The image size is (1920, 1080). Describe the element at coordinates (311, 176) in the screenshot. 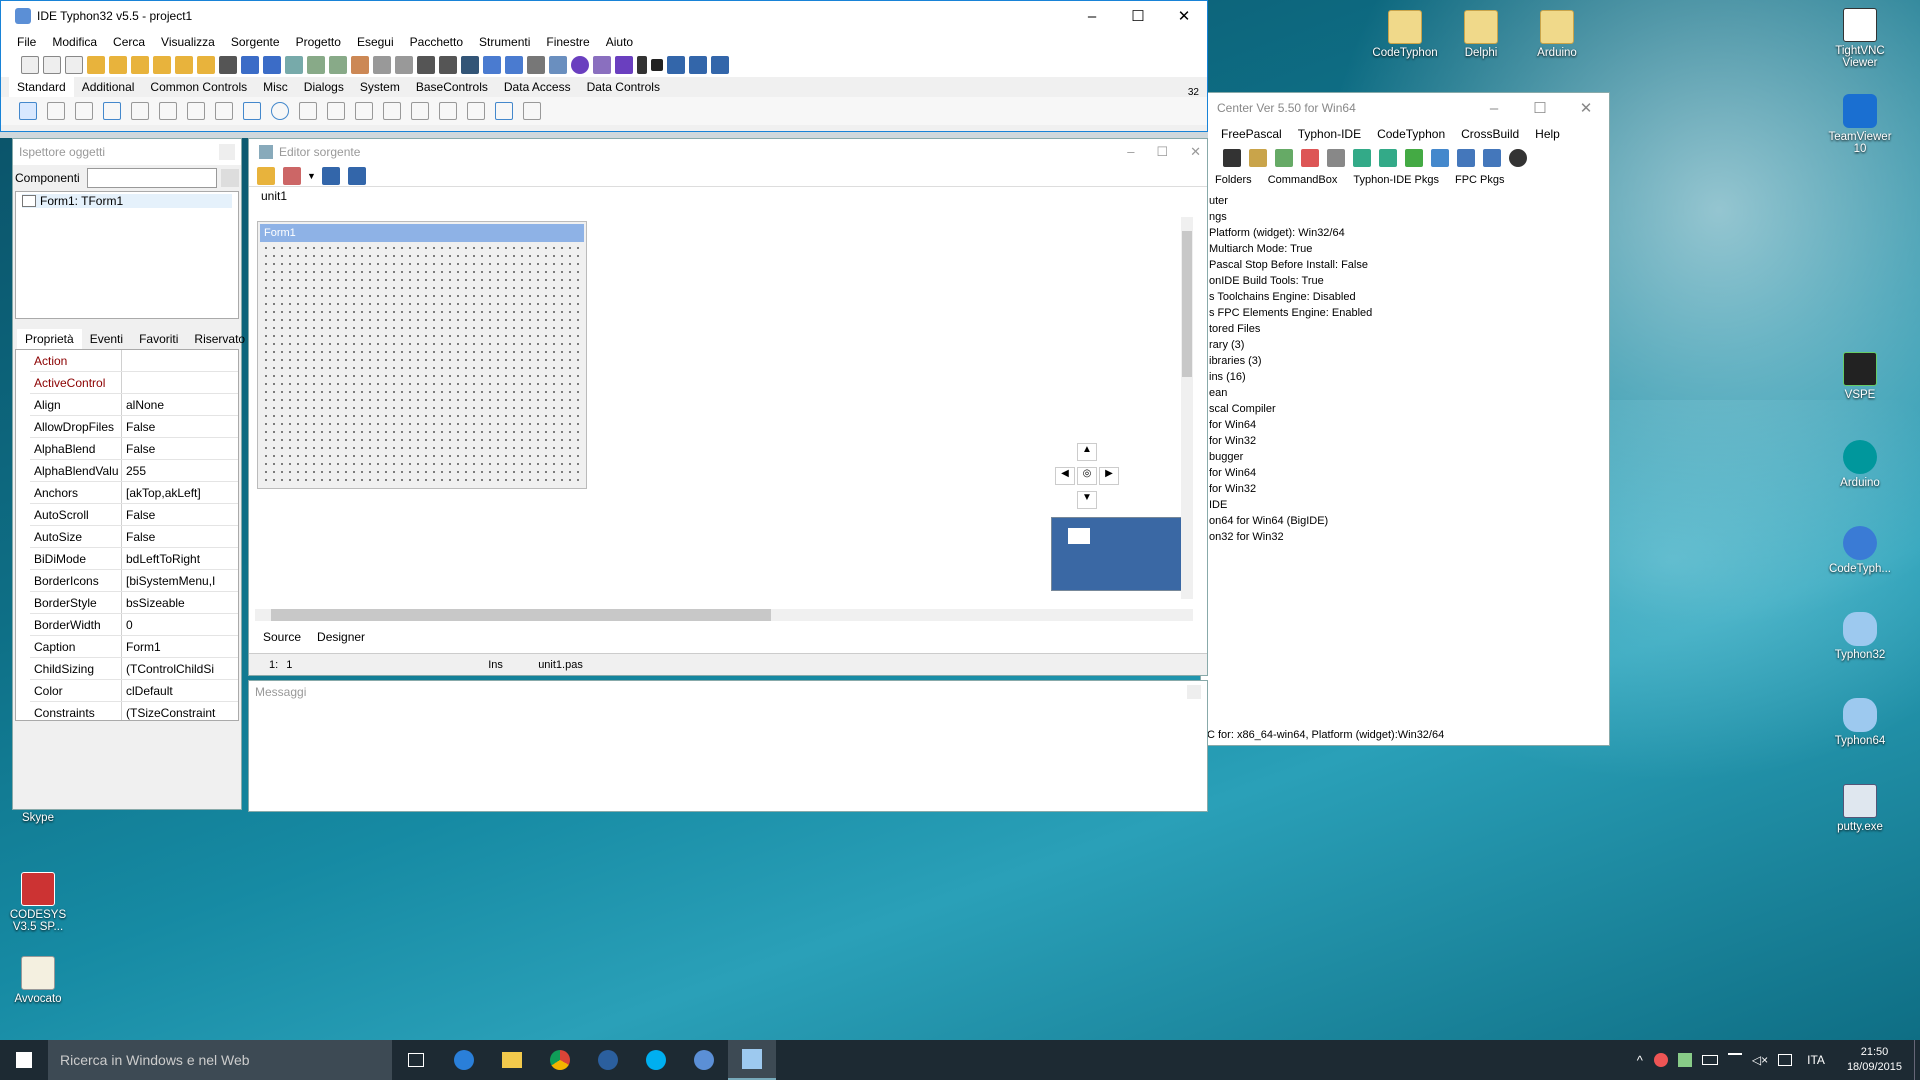

I see `chevron-down-icon: ▼` at that location.